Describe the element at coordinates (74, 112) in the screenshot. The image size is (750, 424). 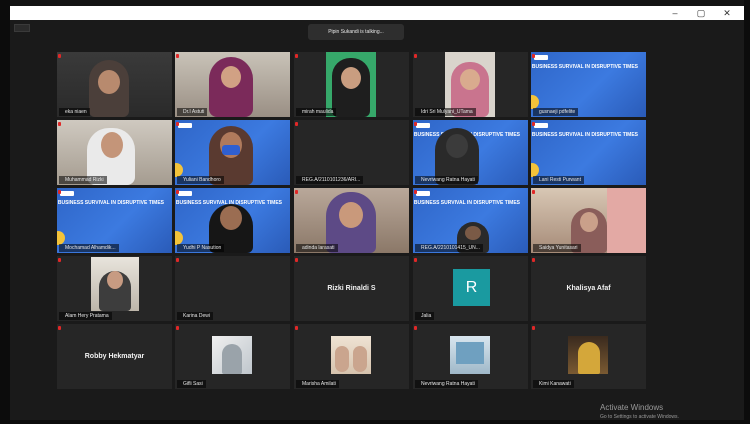
I see `participant-name: eka niaen` at that location.